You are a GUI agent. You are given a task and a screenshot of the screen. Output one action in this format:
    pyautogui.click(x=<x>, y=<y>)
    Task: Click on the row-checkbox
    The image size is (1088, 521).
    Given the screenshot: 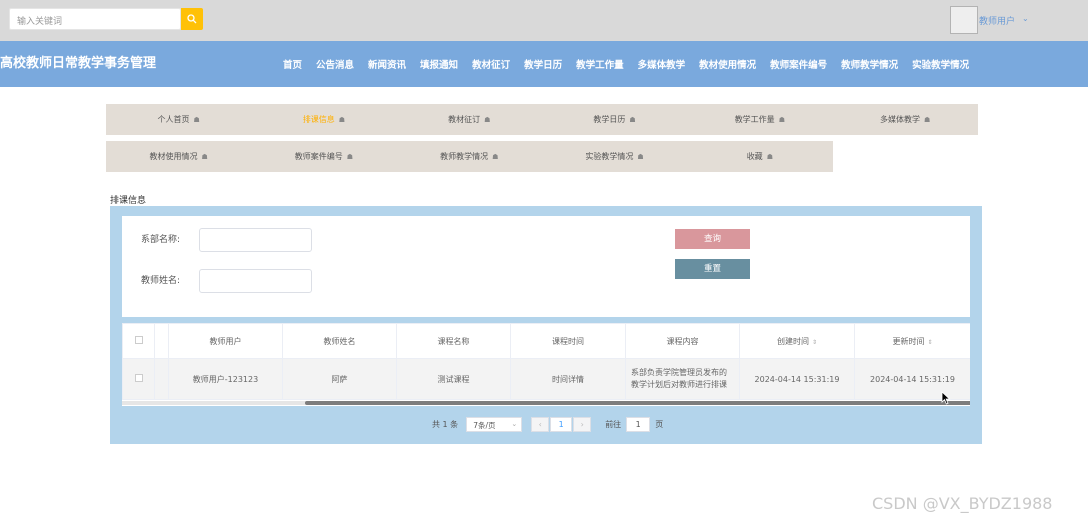 What is the action you would take?
    pyautogui.click(x=138, y=378)
    